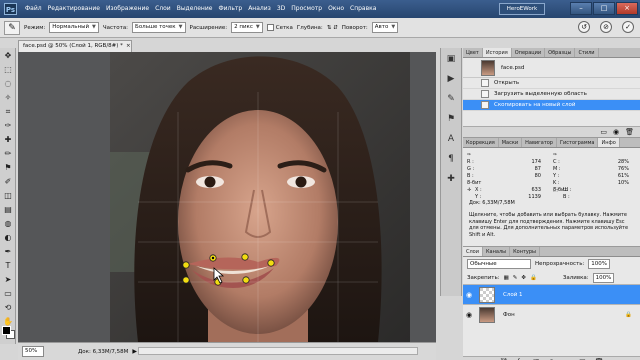  What do you see at coordinates (363, 9) in the screenshot?
I see `menu-help: Справка` at bounding box center [363, 9].